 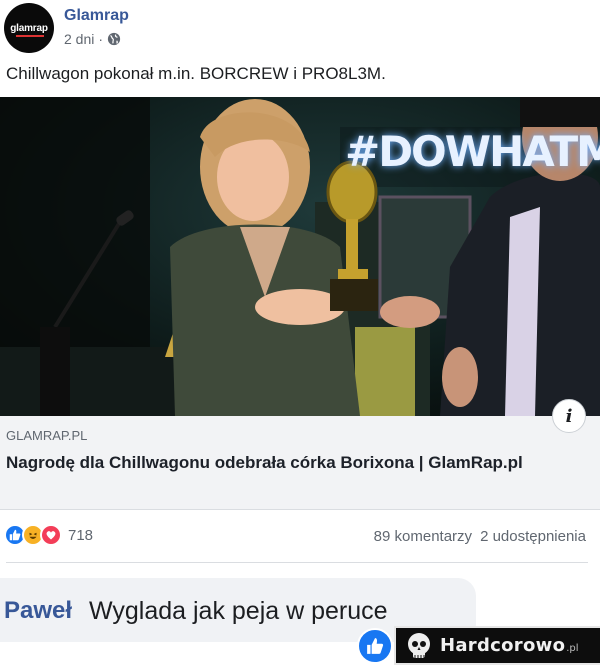 What do you see at coordinates (47, 435) in the screenshot?
I see `link-domain: GLAMRAP.PL` at bounding box center [47, 435].